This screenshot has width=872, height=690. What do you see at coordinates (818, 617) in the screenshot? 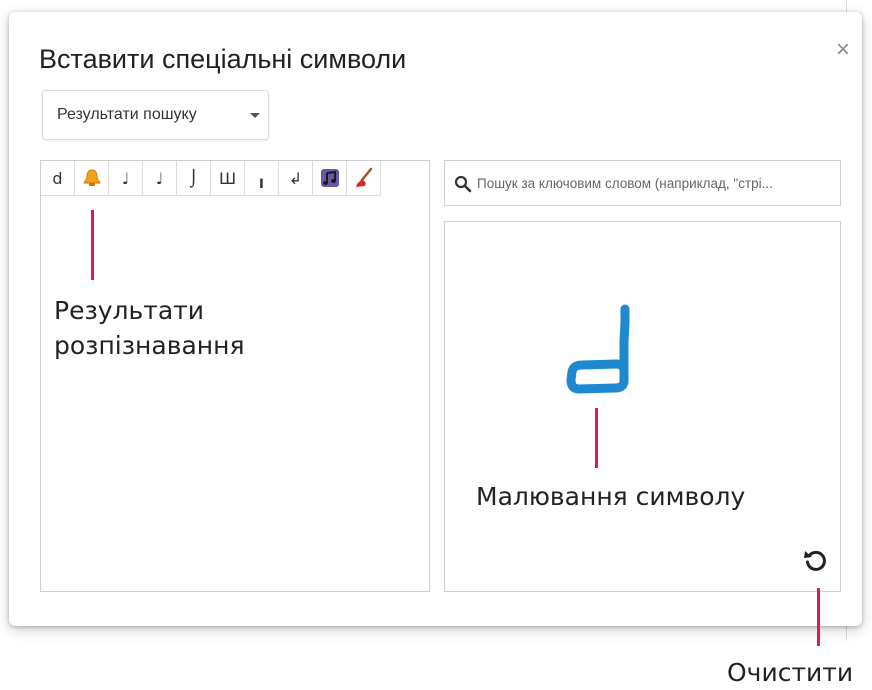
I see `clear-callout-line` at bounding box center [818, 617].